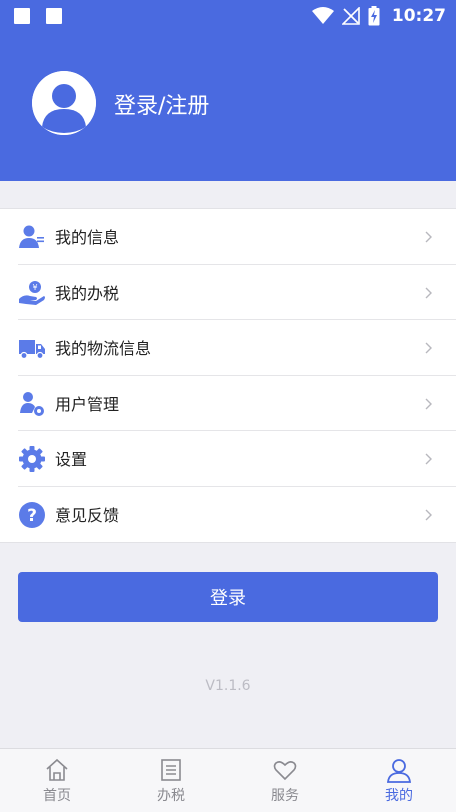 The height and width of the screenshot is (812, 456). Describe the element at coordinates (237, 515) in the screenshot. I see `menu-item-feedback: ? 意见反馈` at that location.